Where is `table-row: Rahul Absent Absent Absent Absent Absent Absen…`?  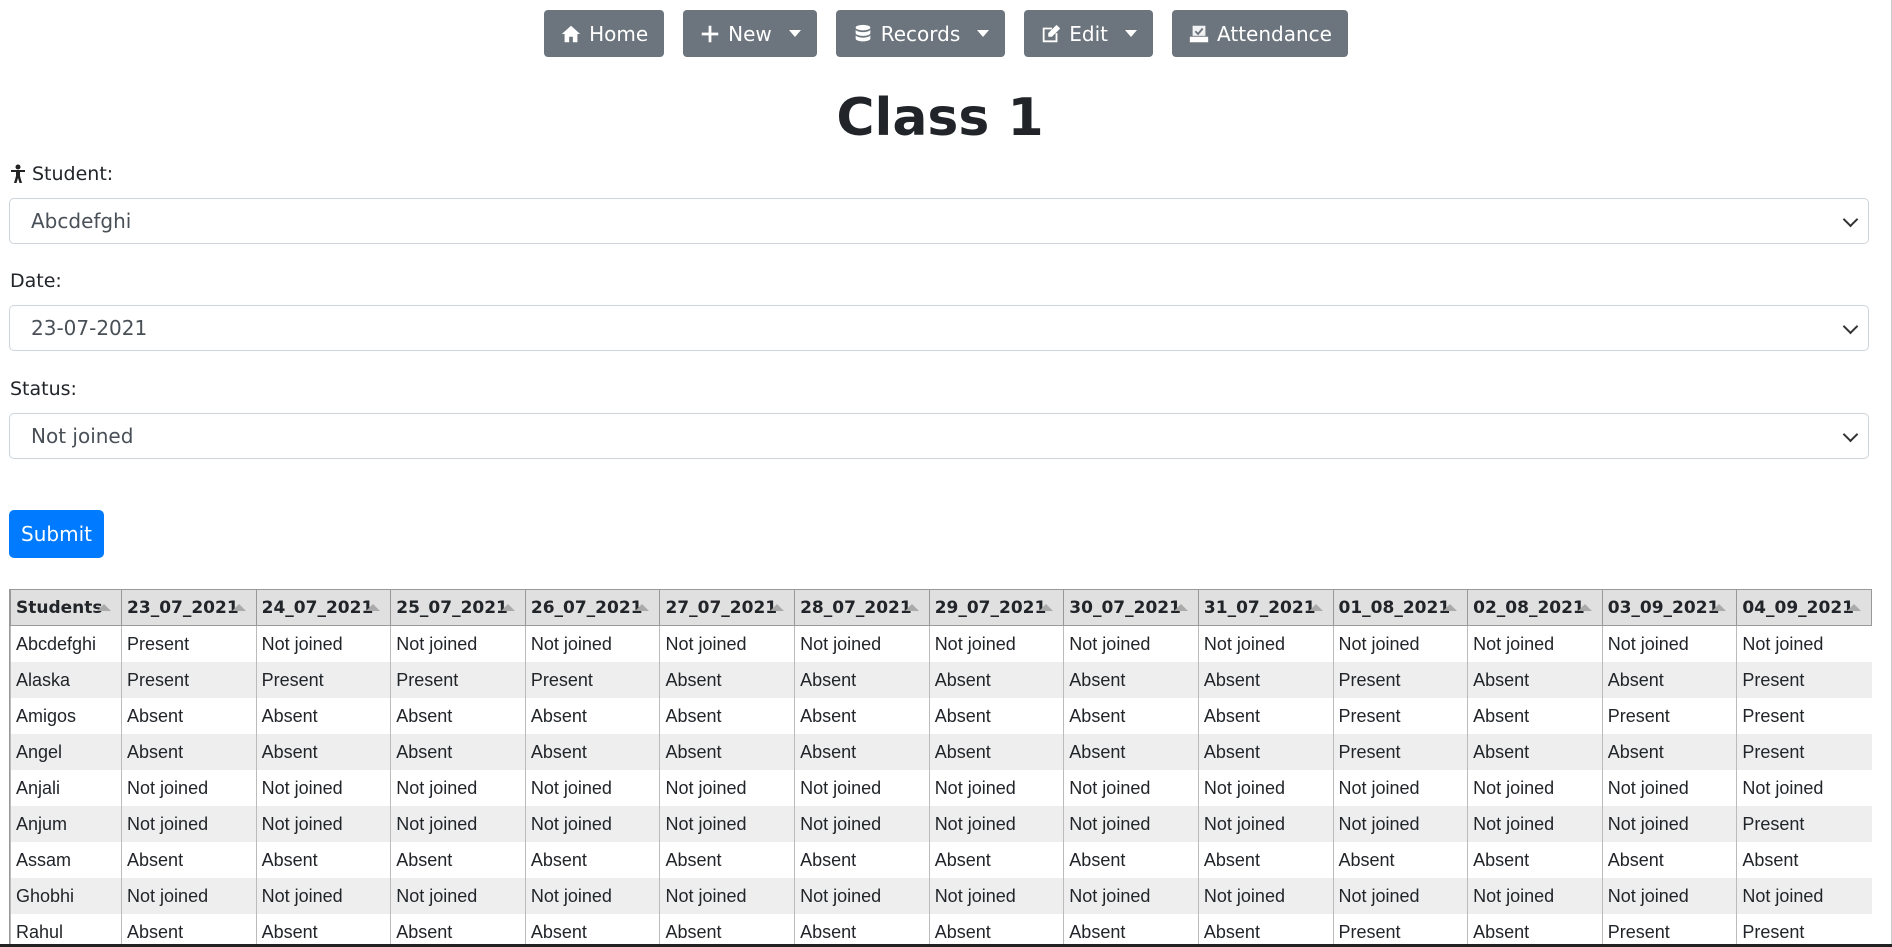 table-row: Rahul Absent Absent Absent Absent Absent Absen… is located at coordinates (941, 930).